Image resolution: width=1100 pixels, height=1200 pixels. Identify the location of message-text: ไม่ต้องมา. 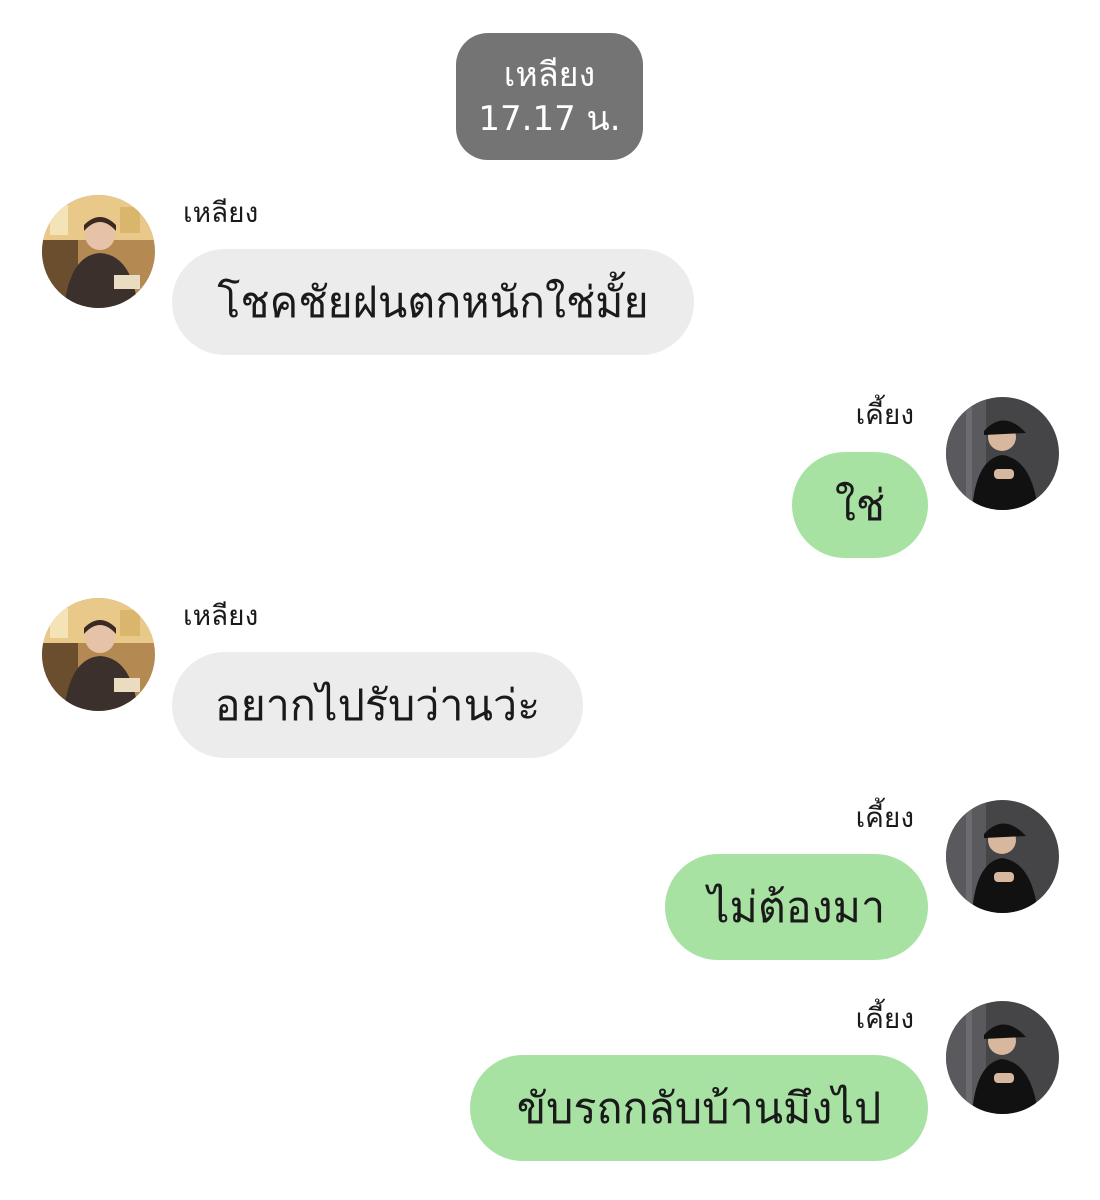
(796, 908).